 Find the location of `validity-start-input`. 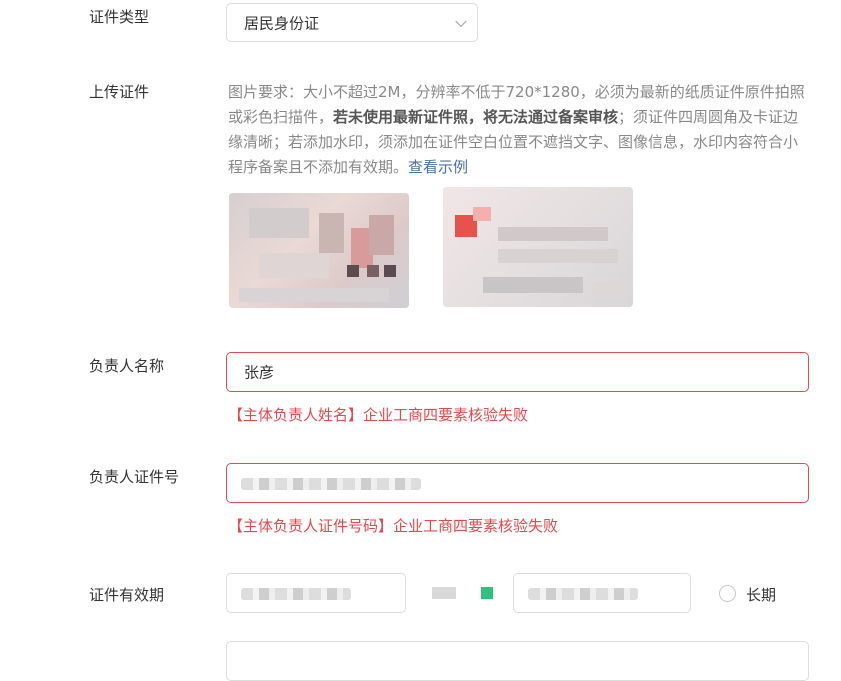

validity-start-input is located at coordinates (316, 593).